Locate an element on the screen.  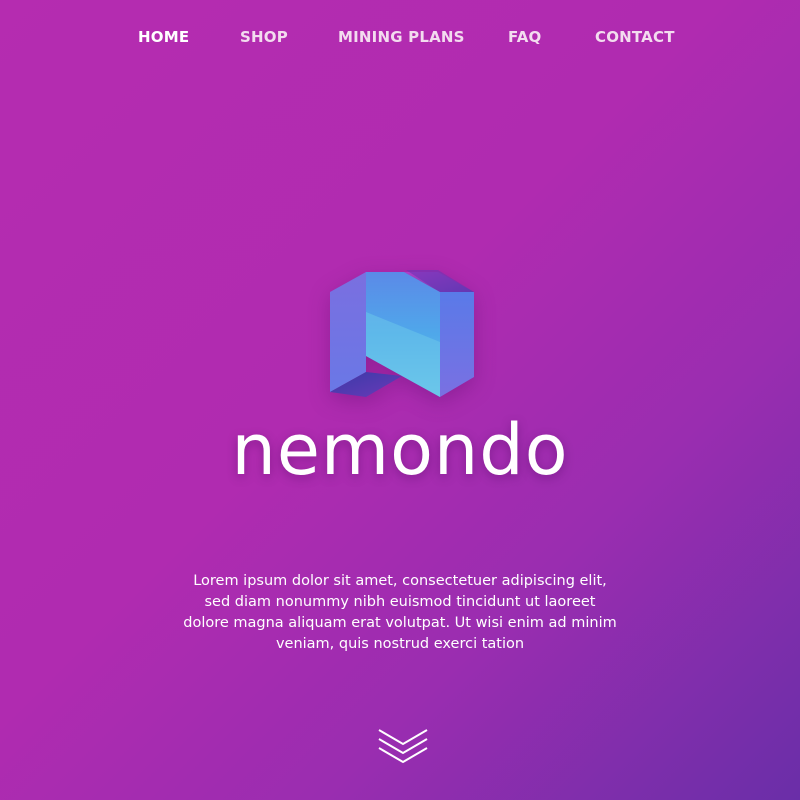
nav-item-contact: CONTACT is located at coordinates (635, 37).